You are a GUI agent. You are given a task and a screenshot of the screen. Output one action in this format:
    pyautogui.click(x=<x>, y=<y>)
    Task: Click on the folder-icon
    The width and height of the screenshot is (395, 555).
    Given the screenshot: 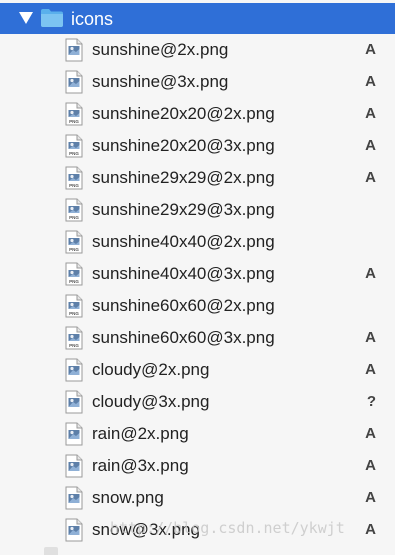 What is the action you would take?
    pyautogui.click(x=52, y=18)
    